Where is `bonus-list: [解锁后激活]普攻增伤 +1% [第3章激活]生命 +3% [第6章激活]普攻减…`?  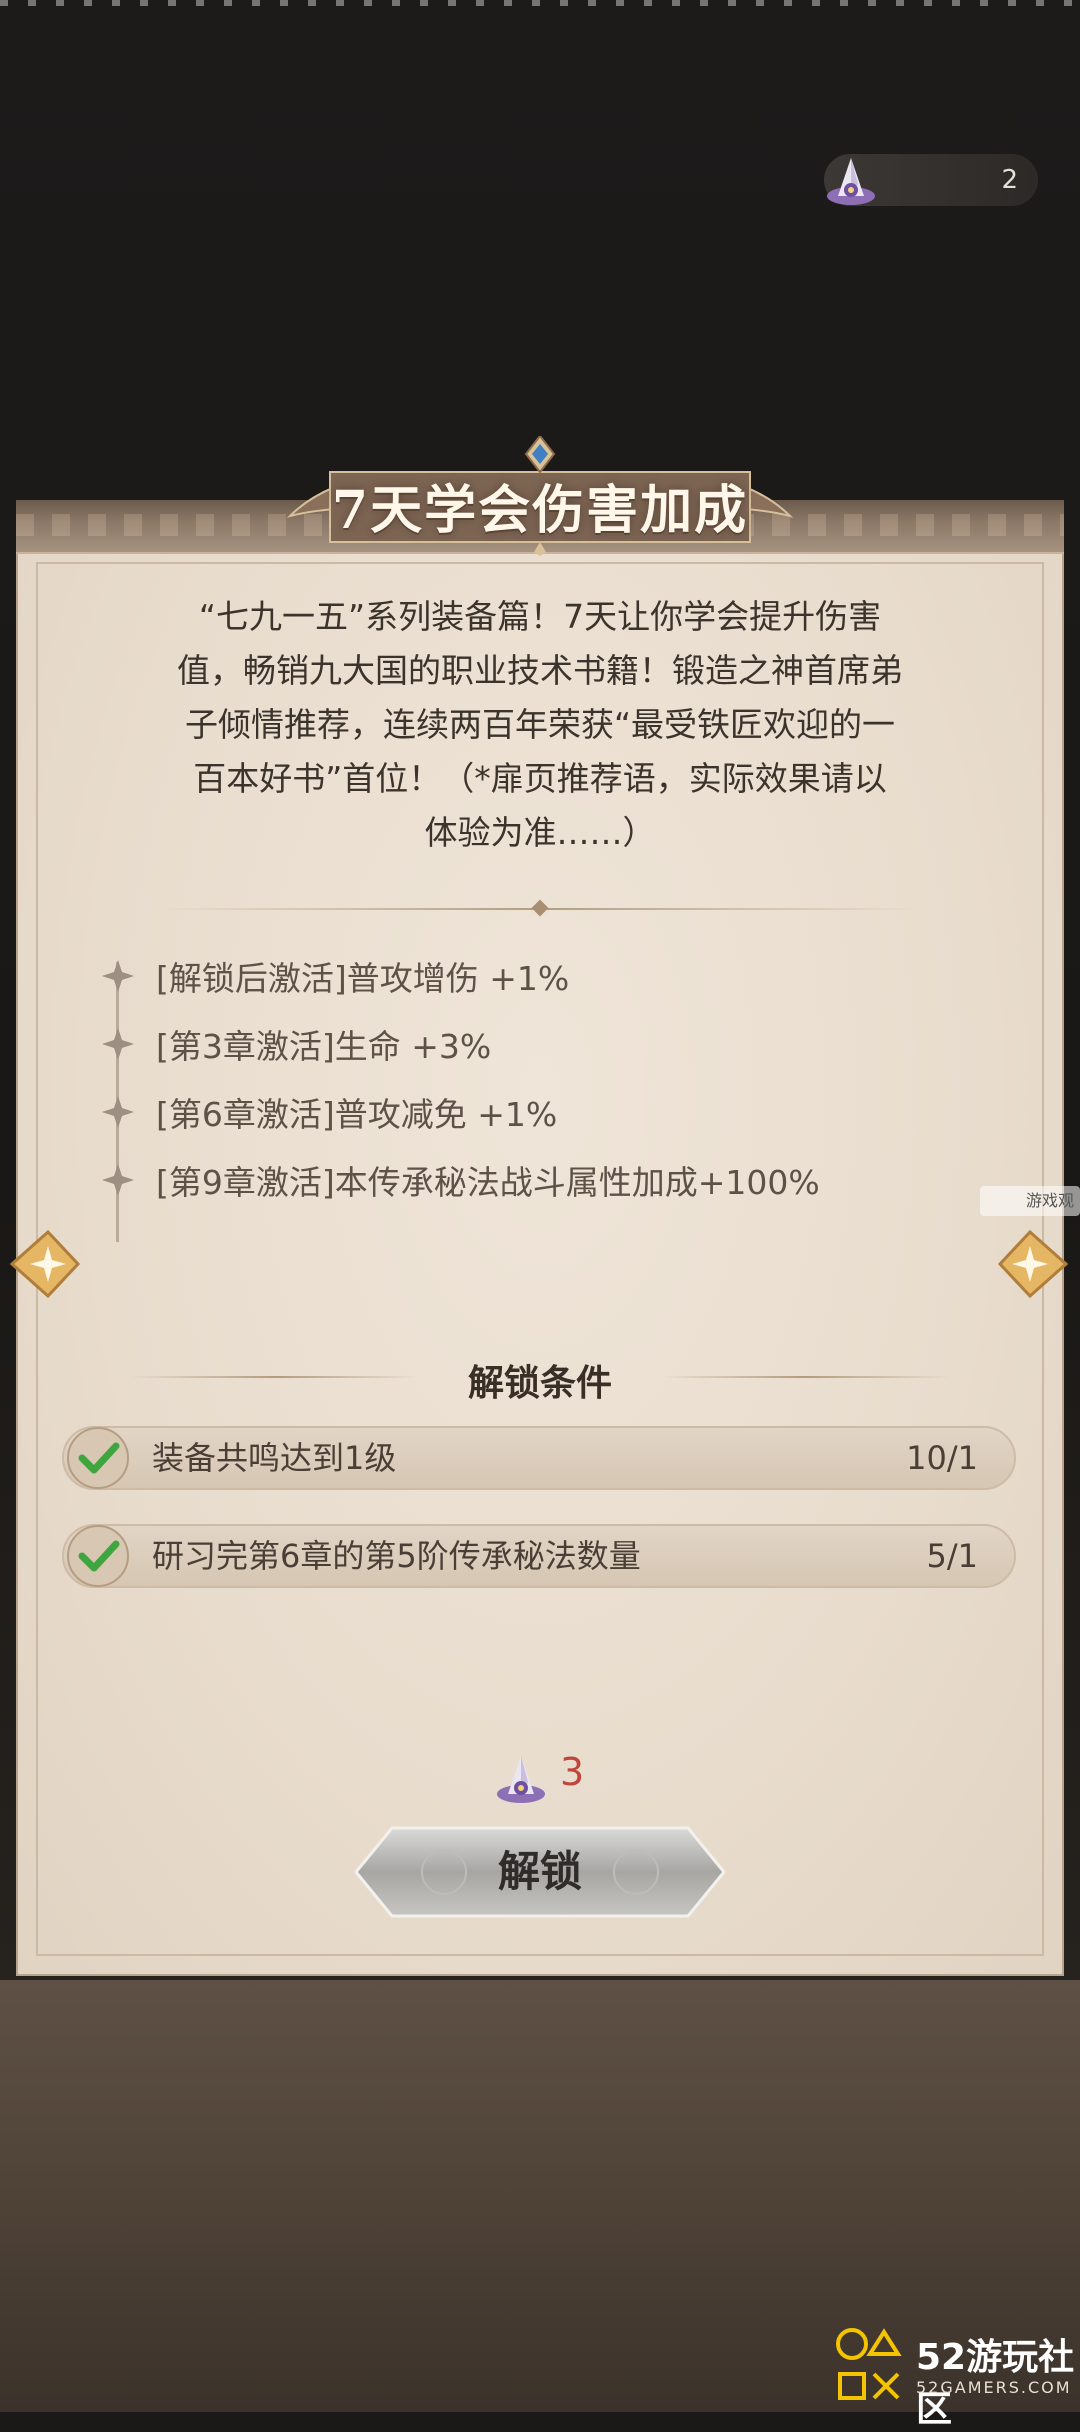
bonus-list: [解锁后激活]普攻增伤 +1% [第3章激活]生命 +3% [第6章激活]普攻减… is located at coordinates (550, 1092).